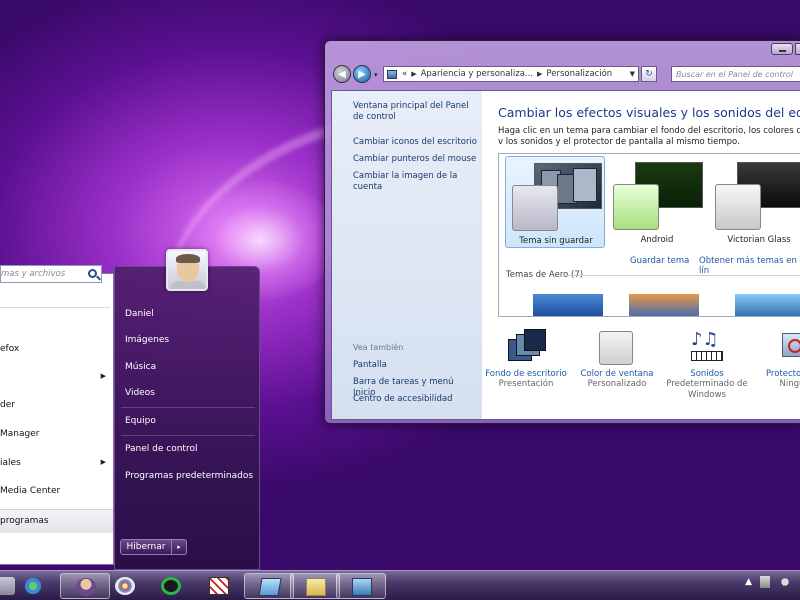 This screenshot has height=600, width=800. What do you see at coordinates (786, 347) in the screenshot?
I see `screensaver-icon` at bounding box center [786, 347].